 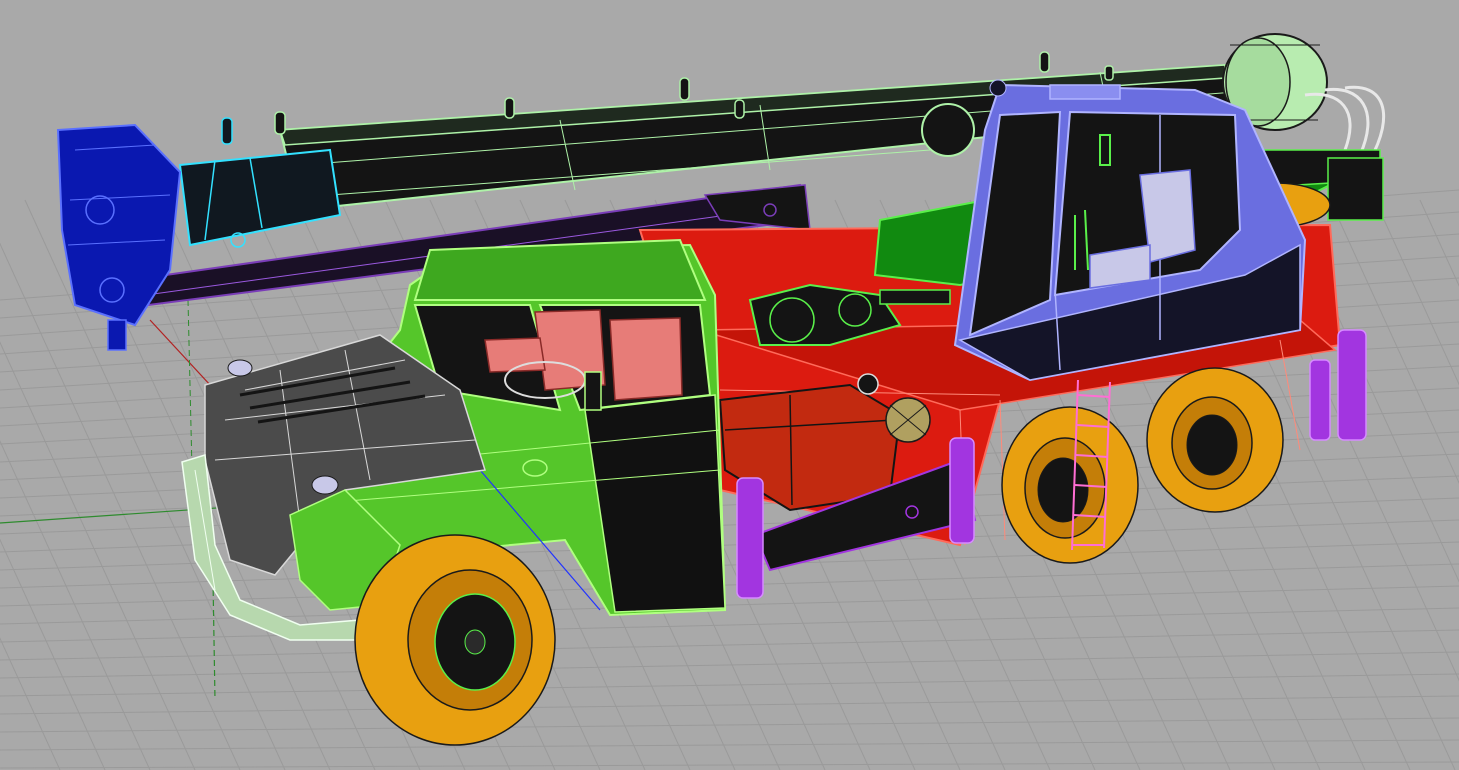 I want to click on hook-block, so click(x=117, y=335).